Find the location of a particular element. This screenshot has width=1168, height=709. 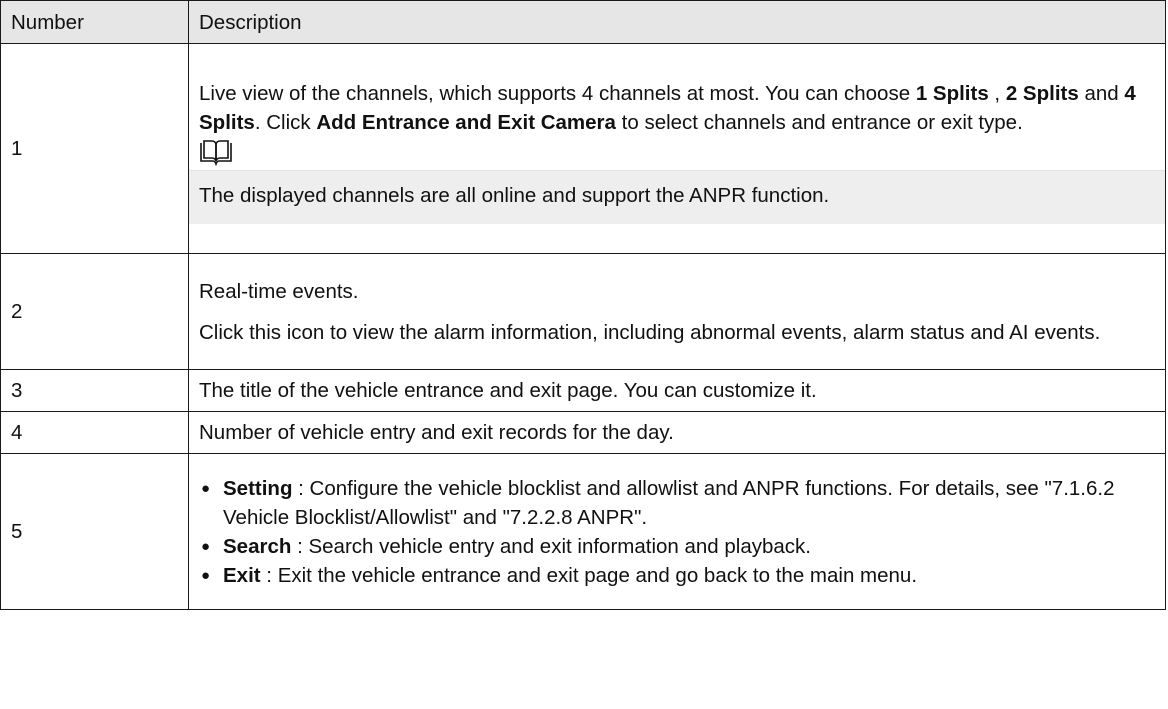

bold-term: Add Entrance and Exit Camera is located at coordinates (466, 122).